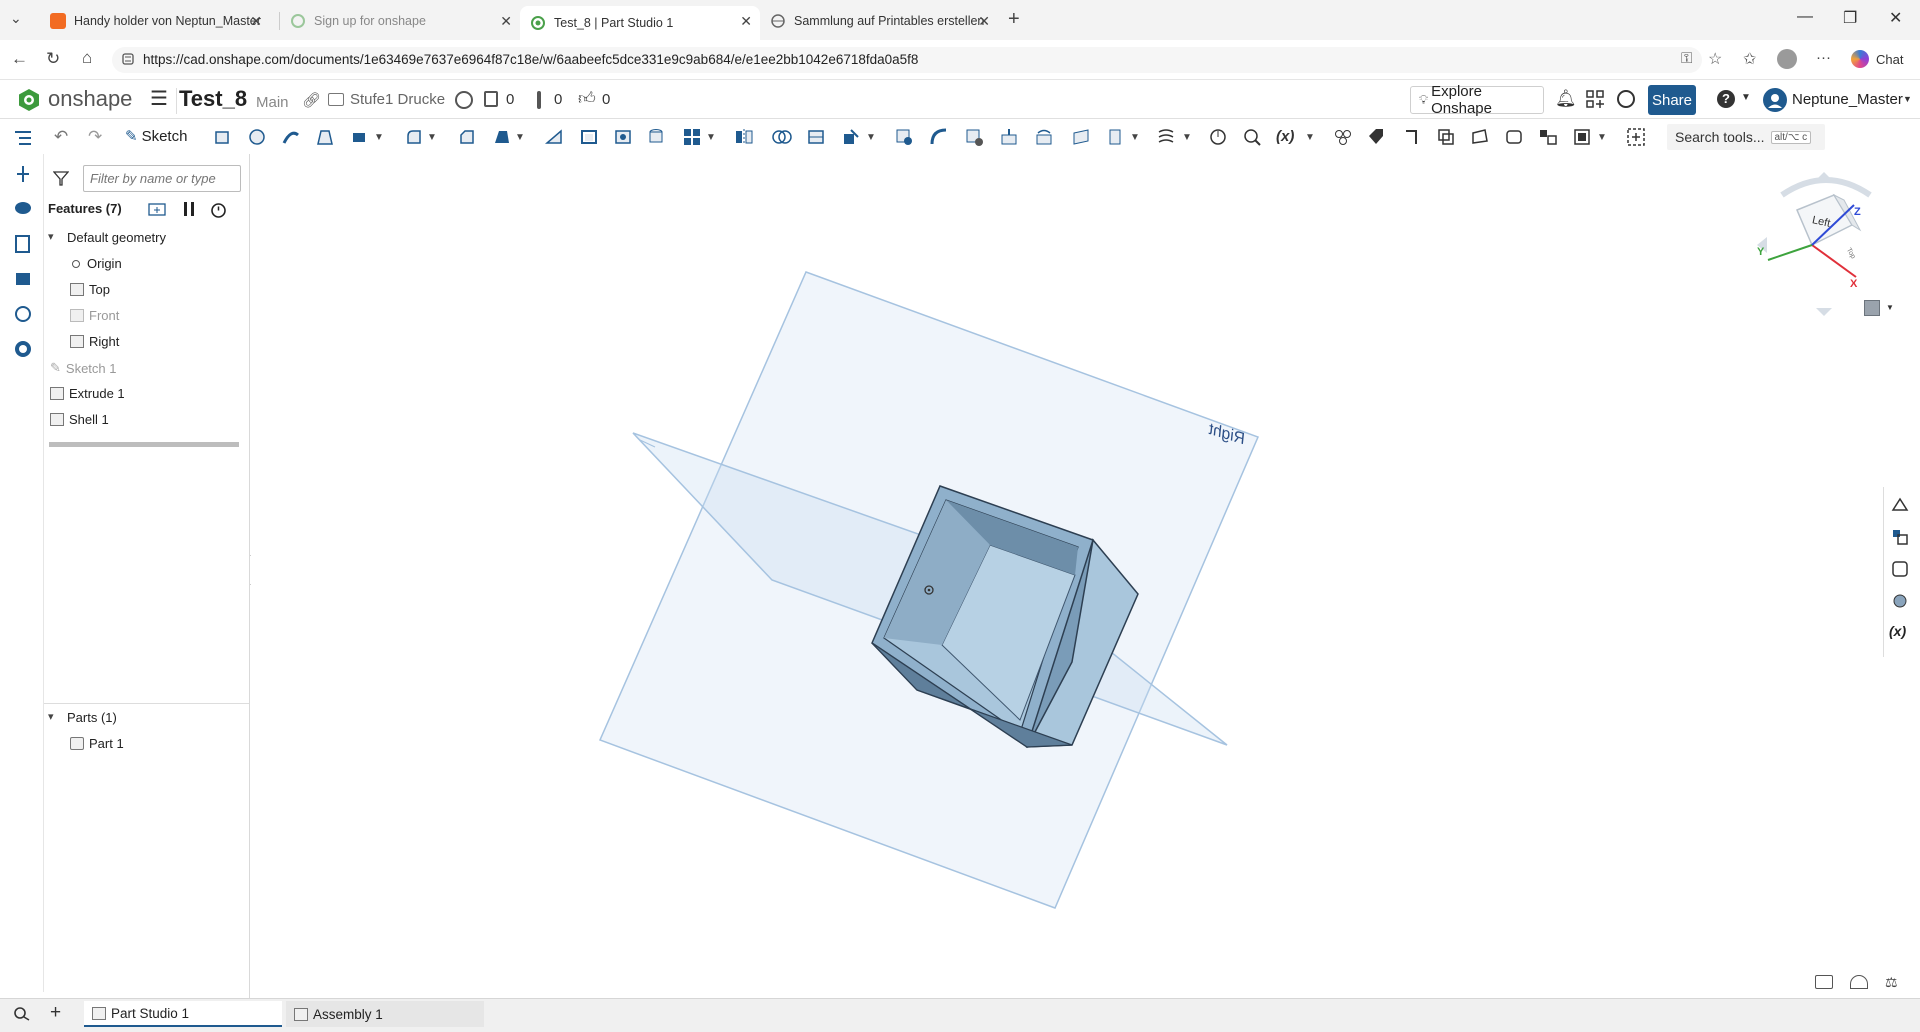 This screenshot has width=1920, height=1032. I want to click on axis-z-label: Z, so click(1857, 212).